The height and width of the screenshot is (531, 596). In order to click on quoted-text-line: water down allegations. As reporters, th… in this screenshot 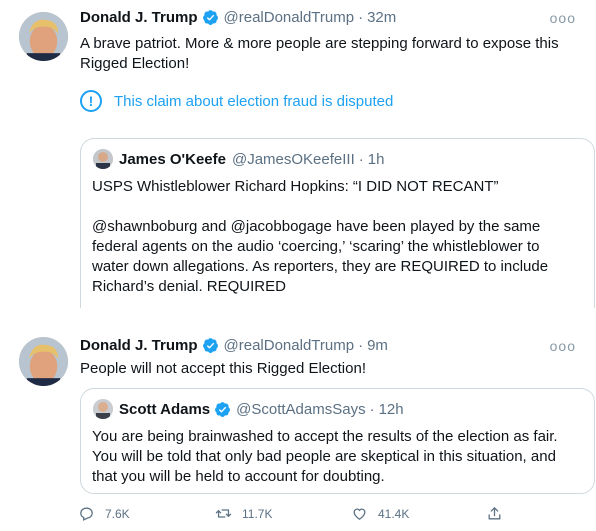, I will do `click(320, 266)`.